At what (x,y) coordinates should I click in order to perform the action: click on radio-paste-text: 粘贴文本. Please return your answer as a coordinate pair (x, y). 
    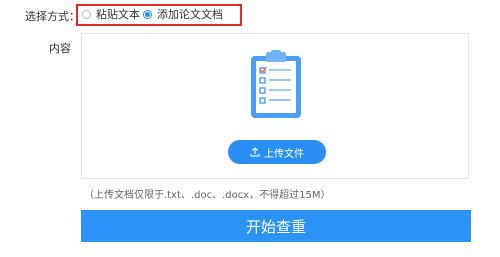
    Looking at the image, I should click on (111, 14).